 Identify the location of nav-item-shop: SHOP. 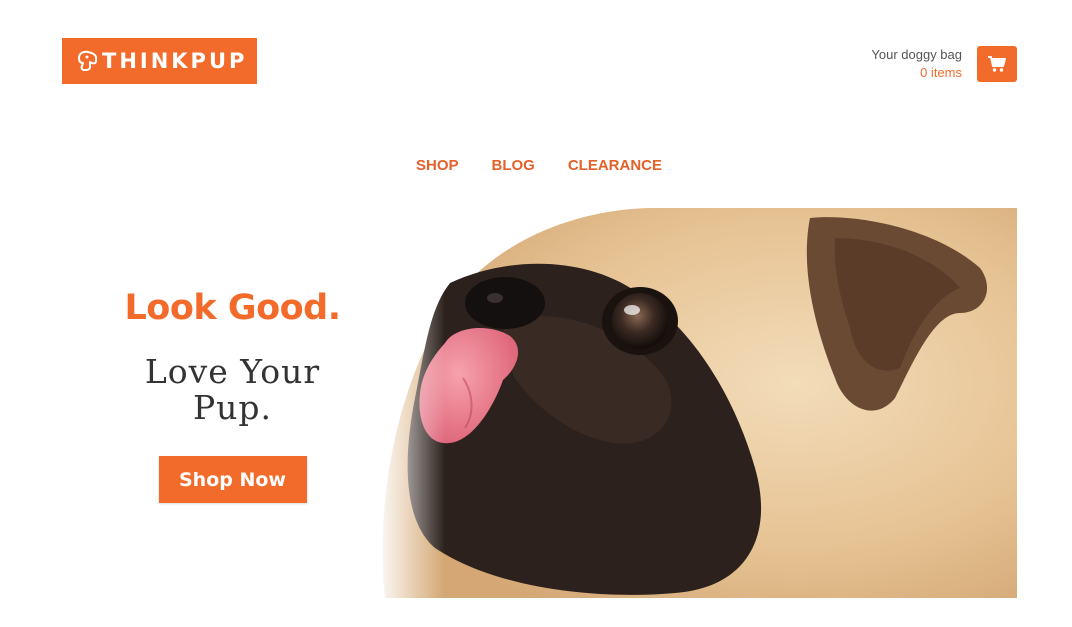
(437, 165).